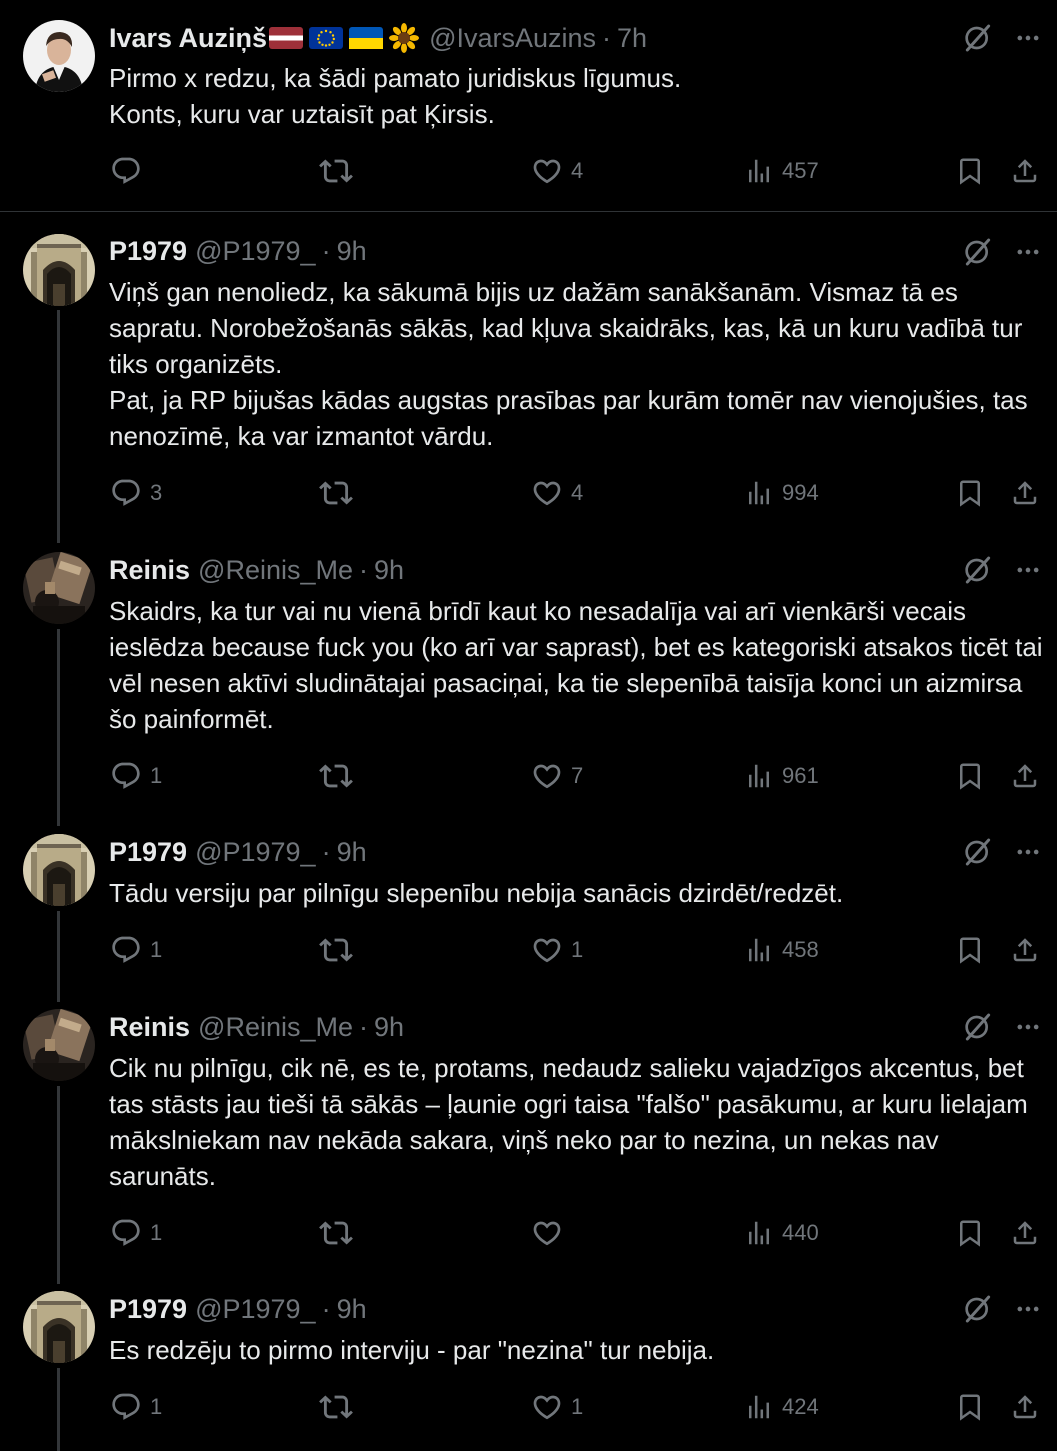  I want to click on latvia-flag-icon, so click(286, 38).